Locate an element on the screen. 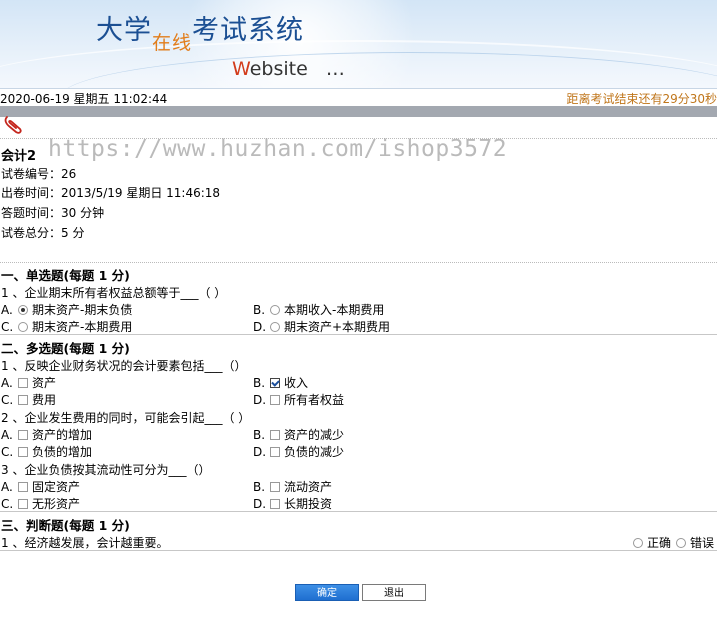  option-text: 费用 is located at coordinates (44, 400).